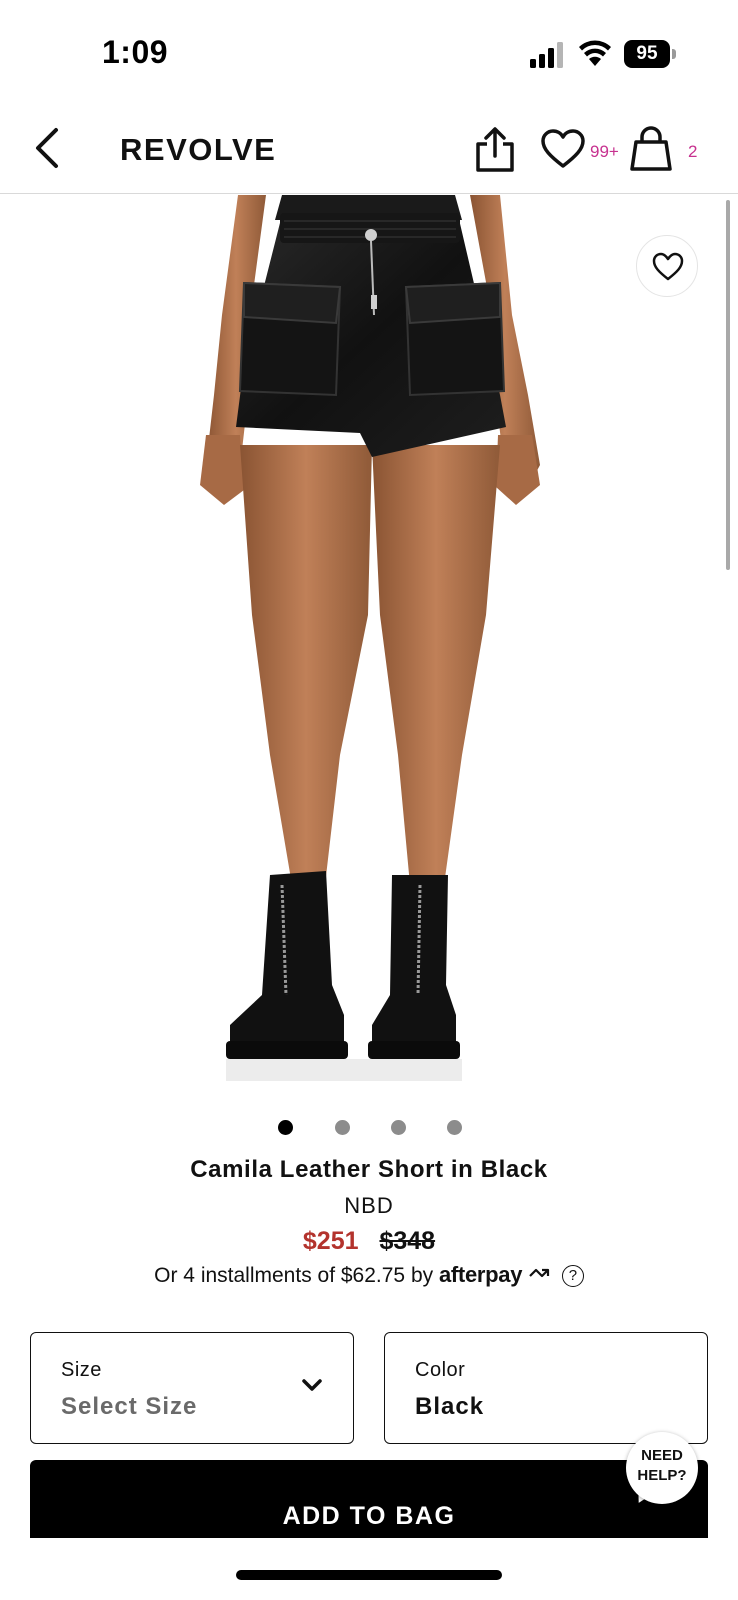 The image size is (738, 1600). I want to click on wishlist-heart-icon, so click(563, 149).